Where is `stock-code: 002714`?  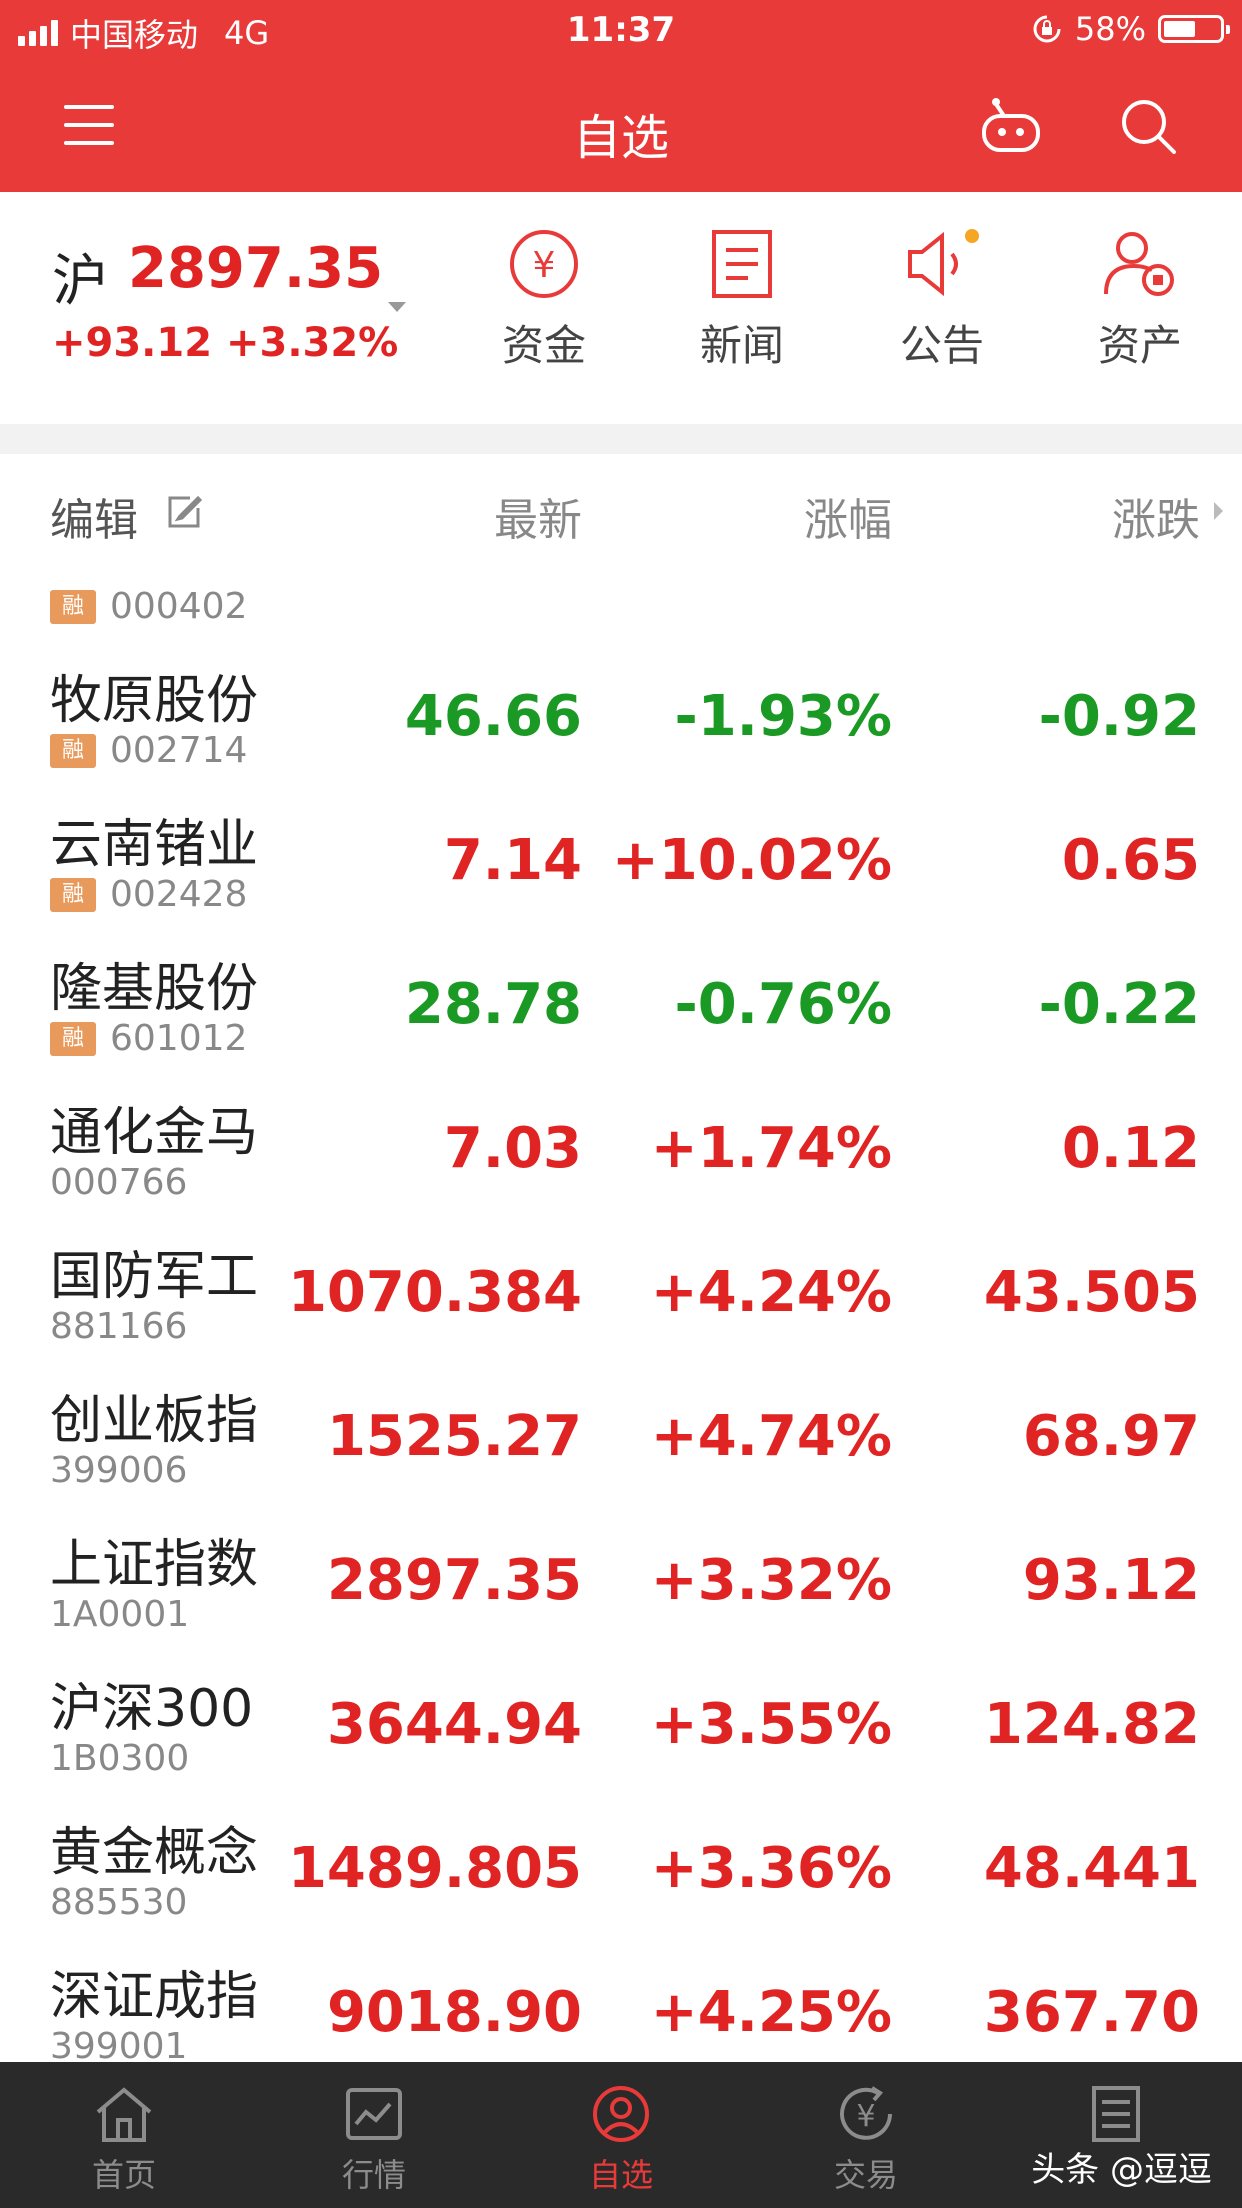
stock-code: 002714 is located at coordinates (179, 750).